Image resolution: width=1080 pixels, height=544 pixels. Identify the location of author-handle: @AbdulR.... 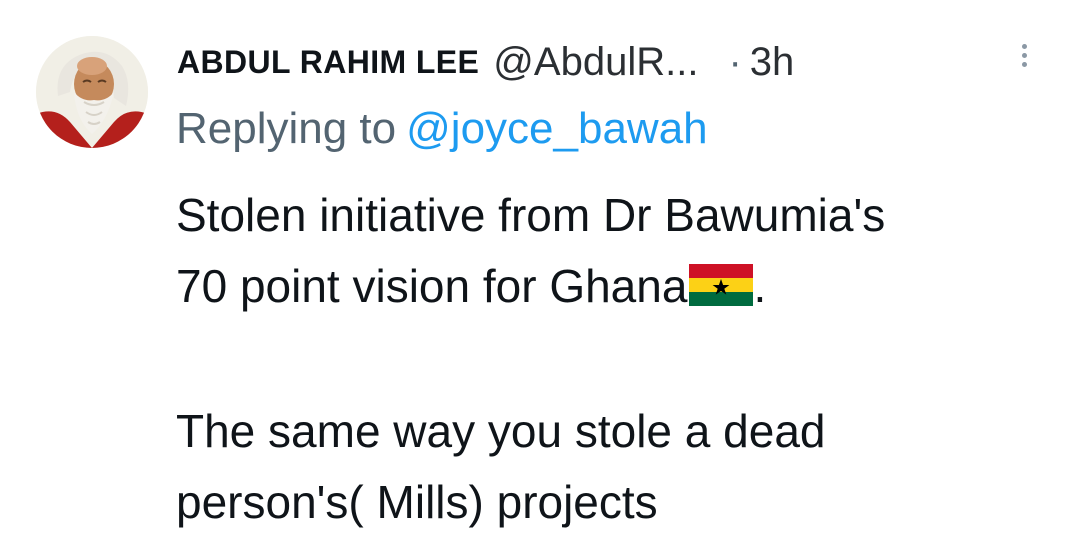
(595, 62).